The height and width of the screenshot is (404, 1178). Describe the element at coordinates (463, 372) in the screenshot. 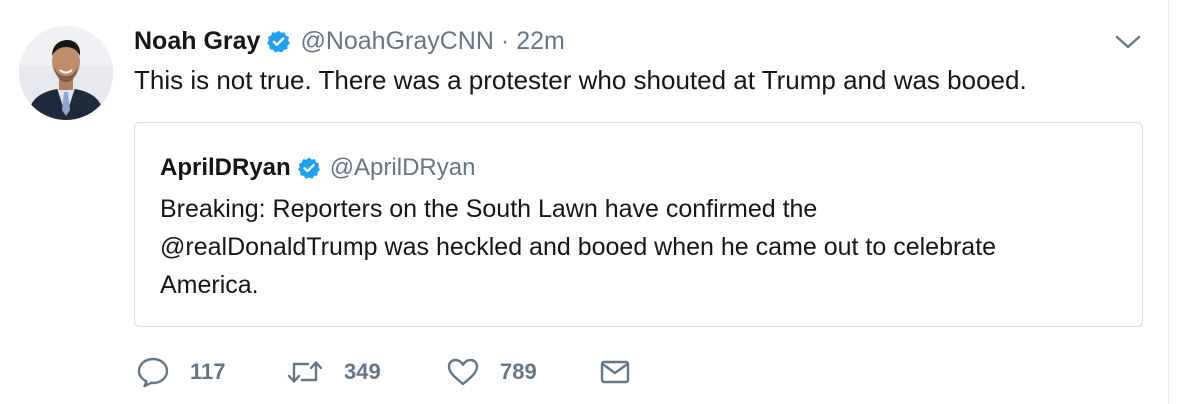

I see `heart-icon` at that location.